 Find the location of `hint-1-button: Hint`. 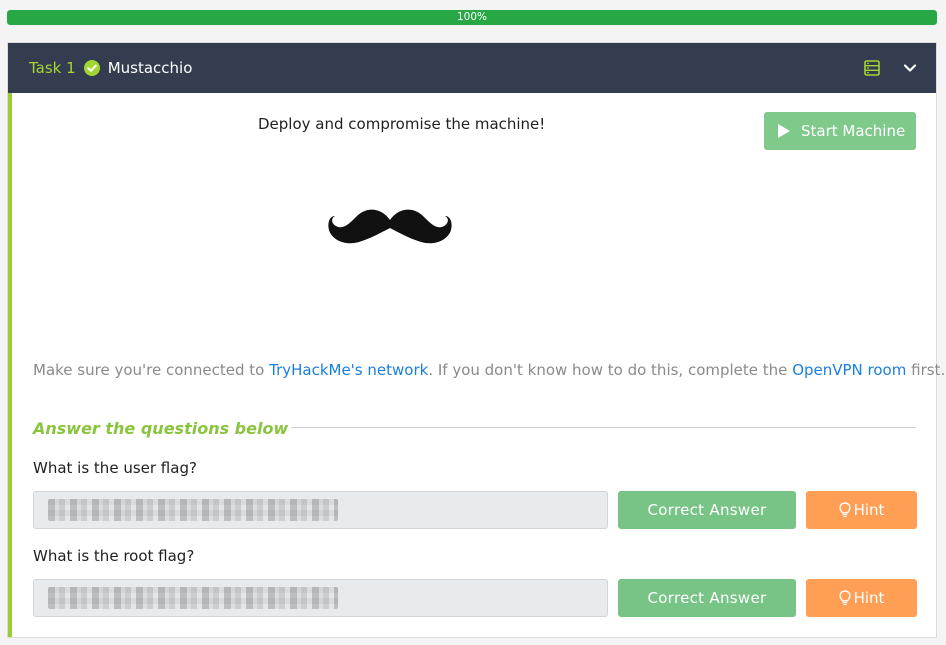

hint-1-button: Hint is located at coordinates (861, 510).